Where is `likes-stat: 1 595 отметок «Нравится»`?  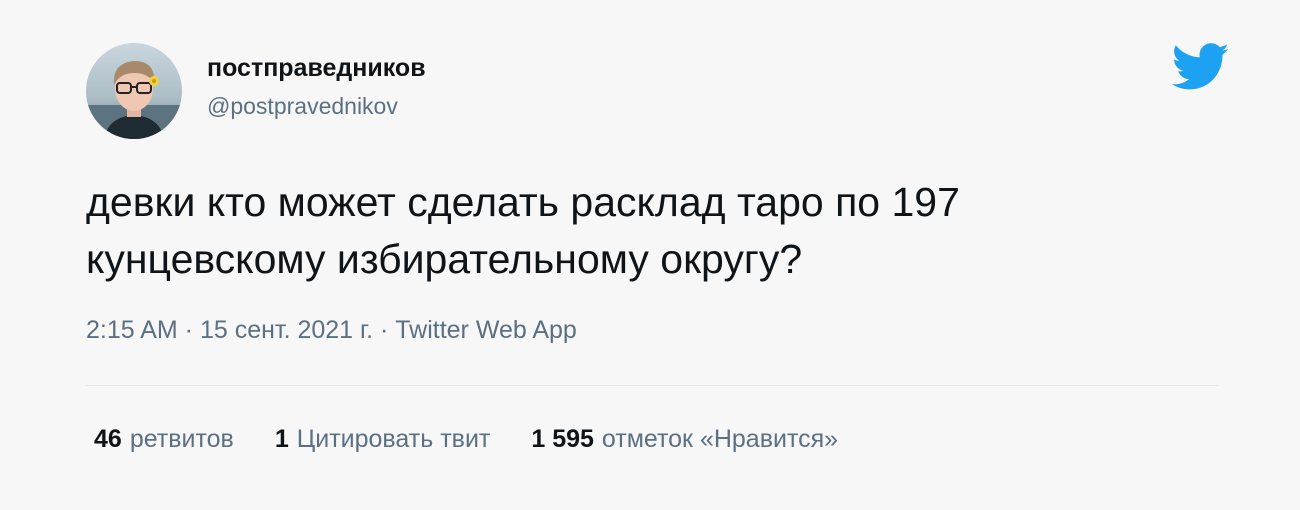 likes-stat: 1 595 отметок «Нравится» is located at coordinates (684, 439).